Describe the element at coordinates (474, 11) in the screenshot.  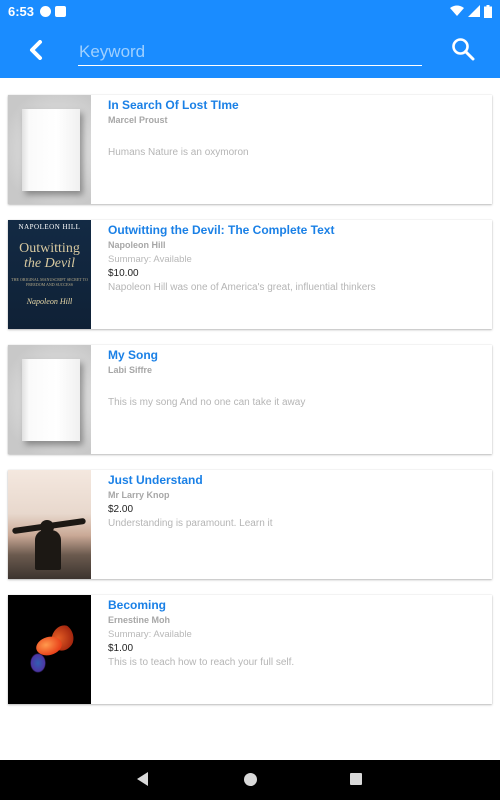
I see `signal-icon` at that location.